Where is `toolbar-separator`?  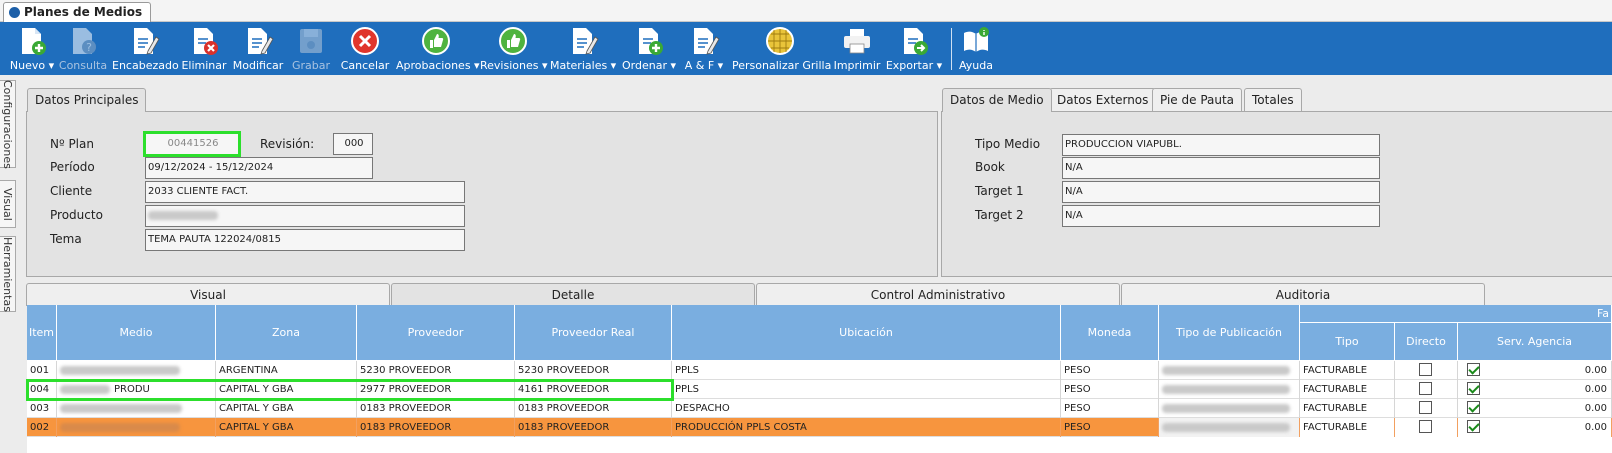
toolbar-separator is located at coordinates (951, 49).